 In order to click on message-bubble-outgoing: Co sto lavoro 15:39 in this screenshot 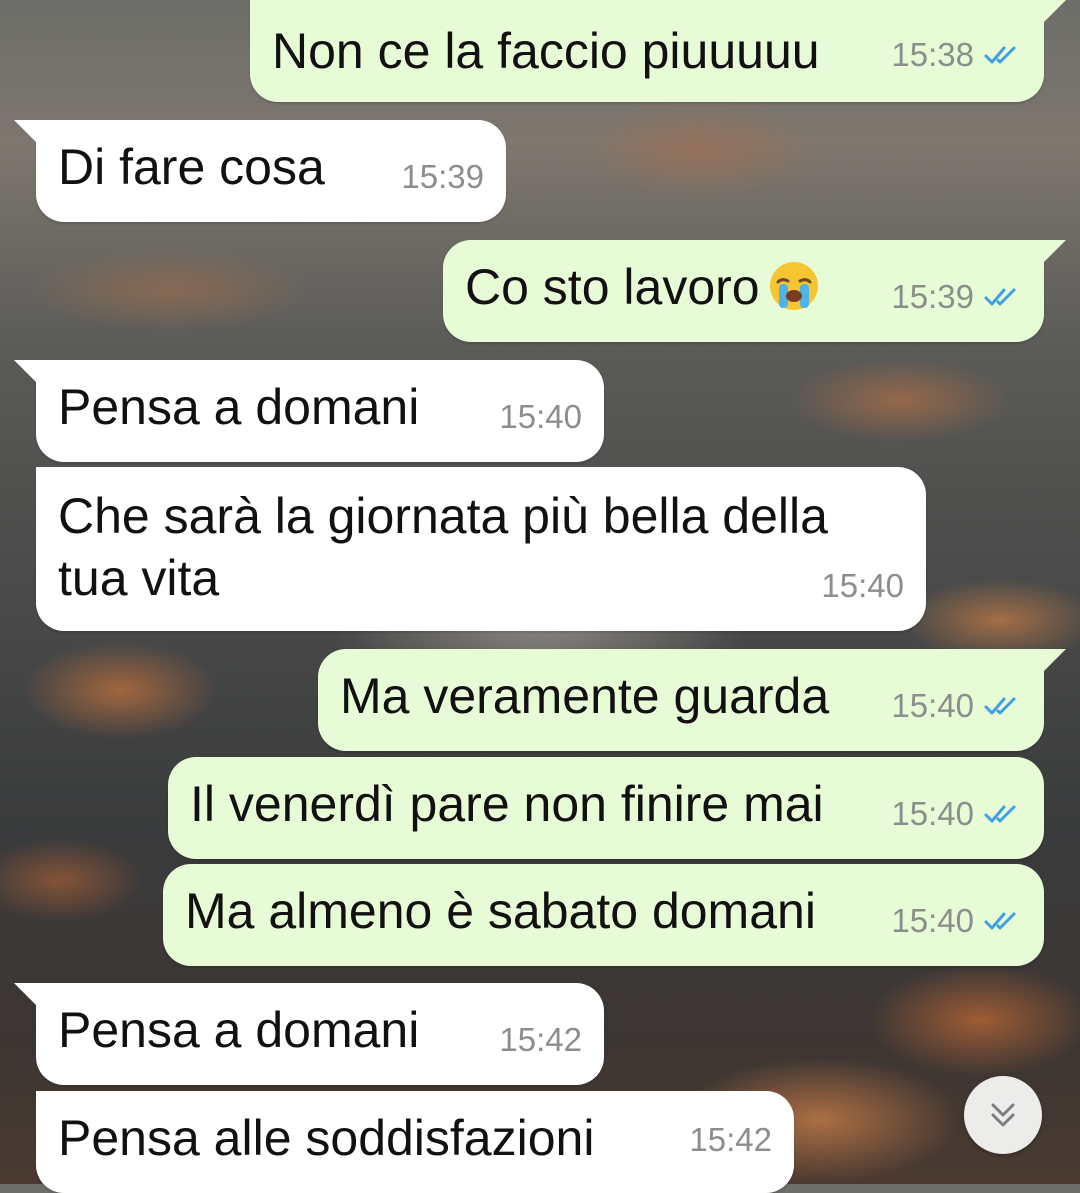, I will do `click(754, 291)`.